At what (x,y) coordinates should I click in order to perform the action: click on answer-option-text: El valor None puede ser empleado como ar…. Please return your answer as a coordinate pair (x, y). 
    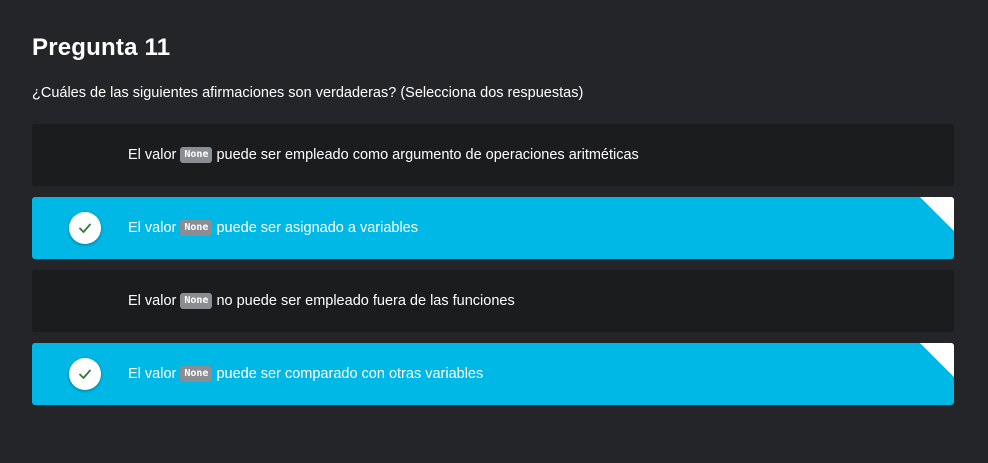
    Looking at the image, I should click on (383, 155).